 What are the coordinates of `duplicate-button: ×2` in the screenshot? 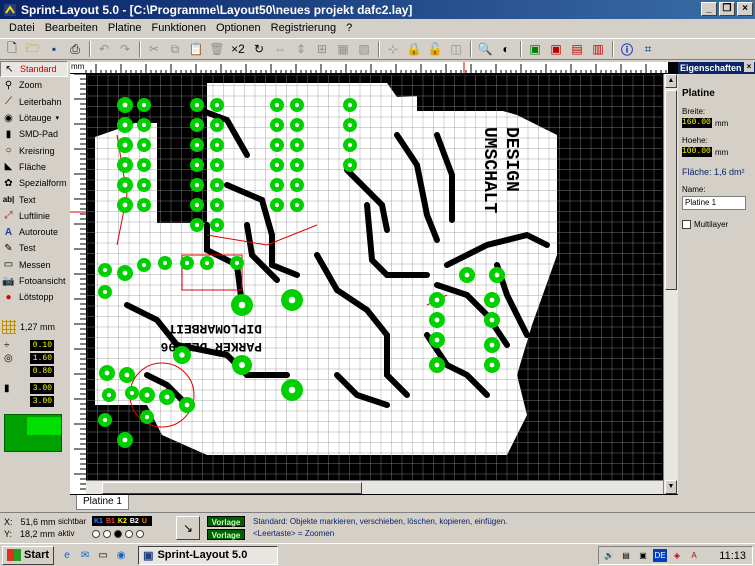 It's located at (238, 49).